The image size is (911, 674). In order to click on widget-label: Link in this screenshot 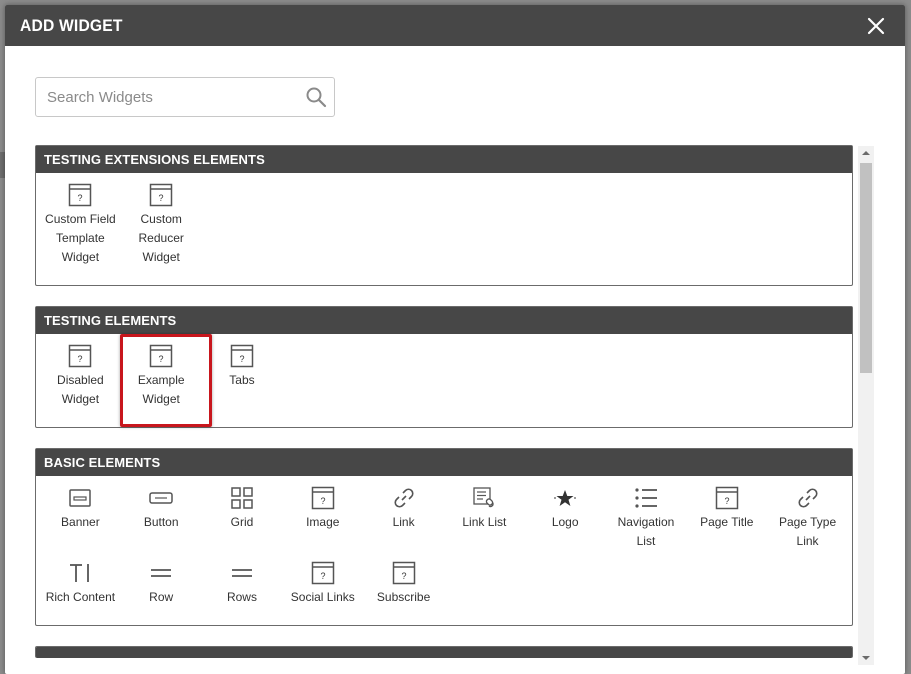, I will do `click(403, 522)`.